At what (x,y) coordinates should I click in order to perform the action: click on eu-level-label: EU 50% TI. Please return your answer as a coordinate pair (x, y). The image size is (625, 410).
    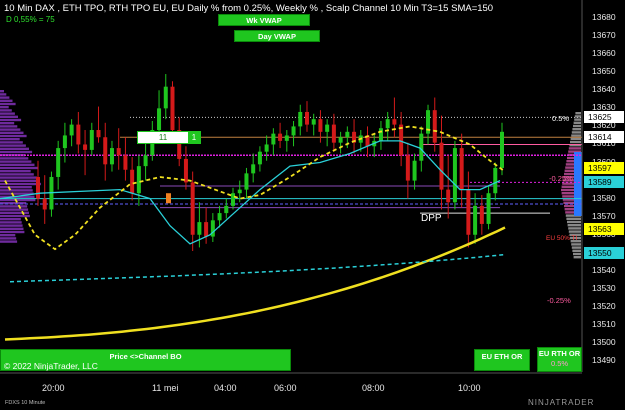
    Looking at the image, I should click on (562, 238).